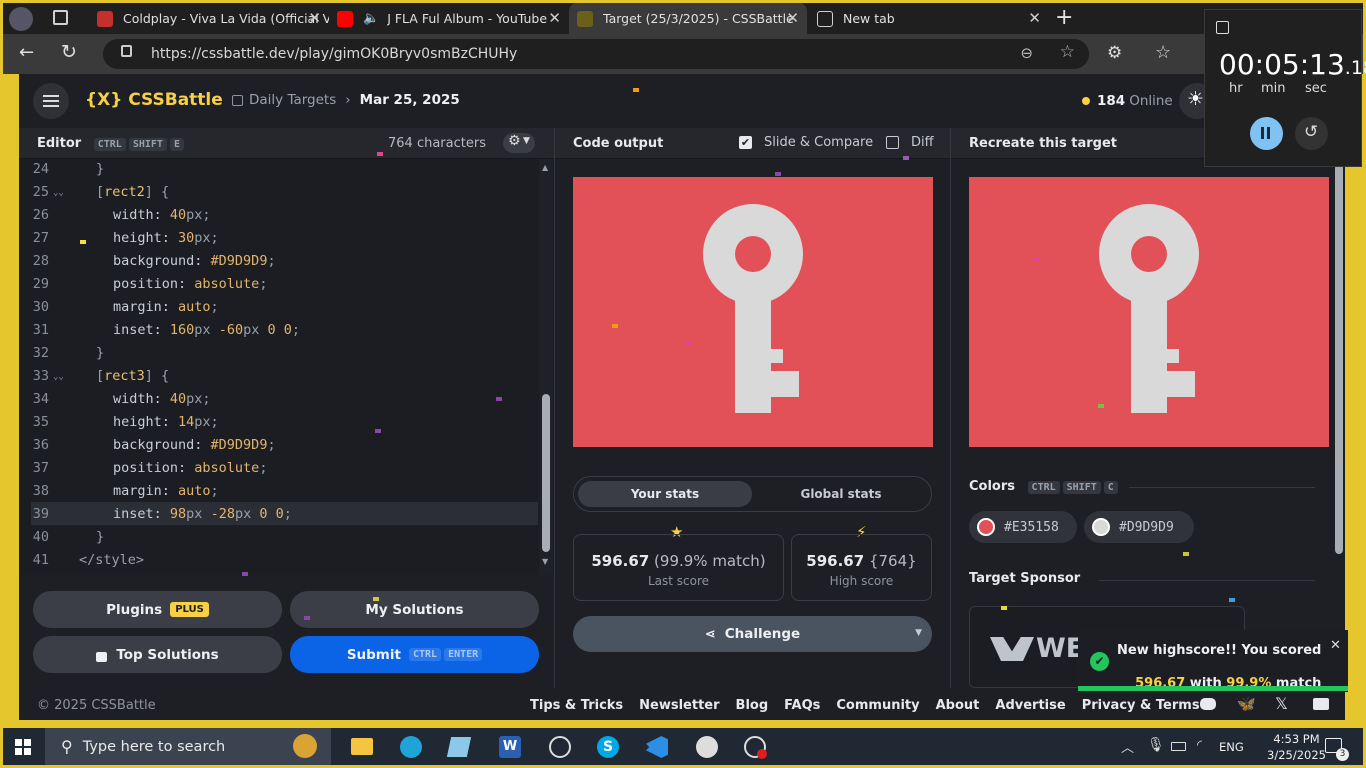  I want to click on footer-link: Advertise, so click(1030, 705).